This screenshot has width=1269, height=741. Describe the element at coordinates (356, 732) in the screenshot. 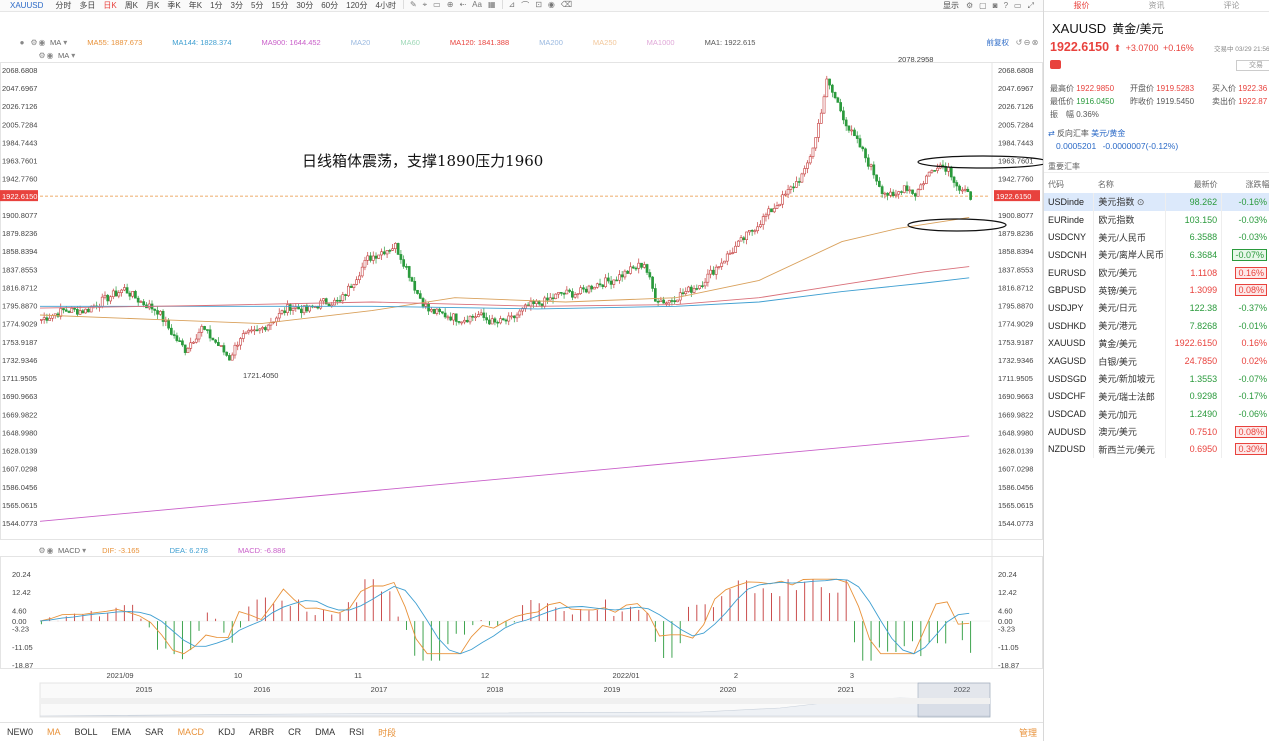

I see `indicator-tab: RSI` at that location.